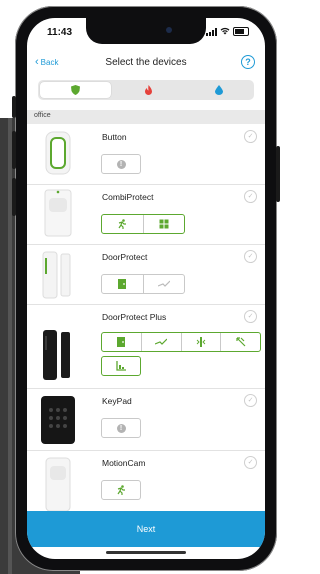 This screenshot has height=574, width=320. What do you see at coordinates (211, 31) in the screenshot?
I see `signal-icon` at bounding box center [211, 31].